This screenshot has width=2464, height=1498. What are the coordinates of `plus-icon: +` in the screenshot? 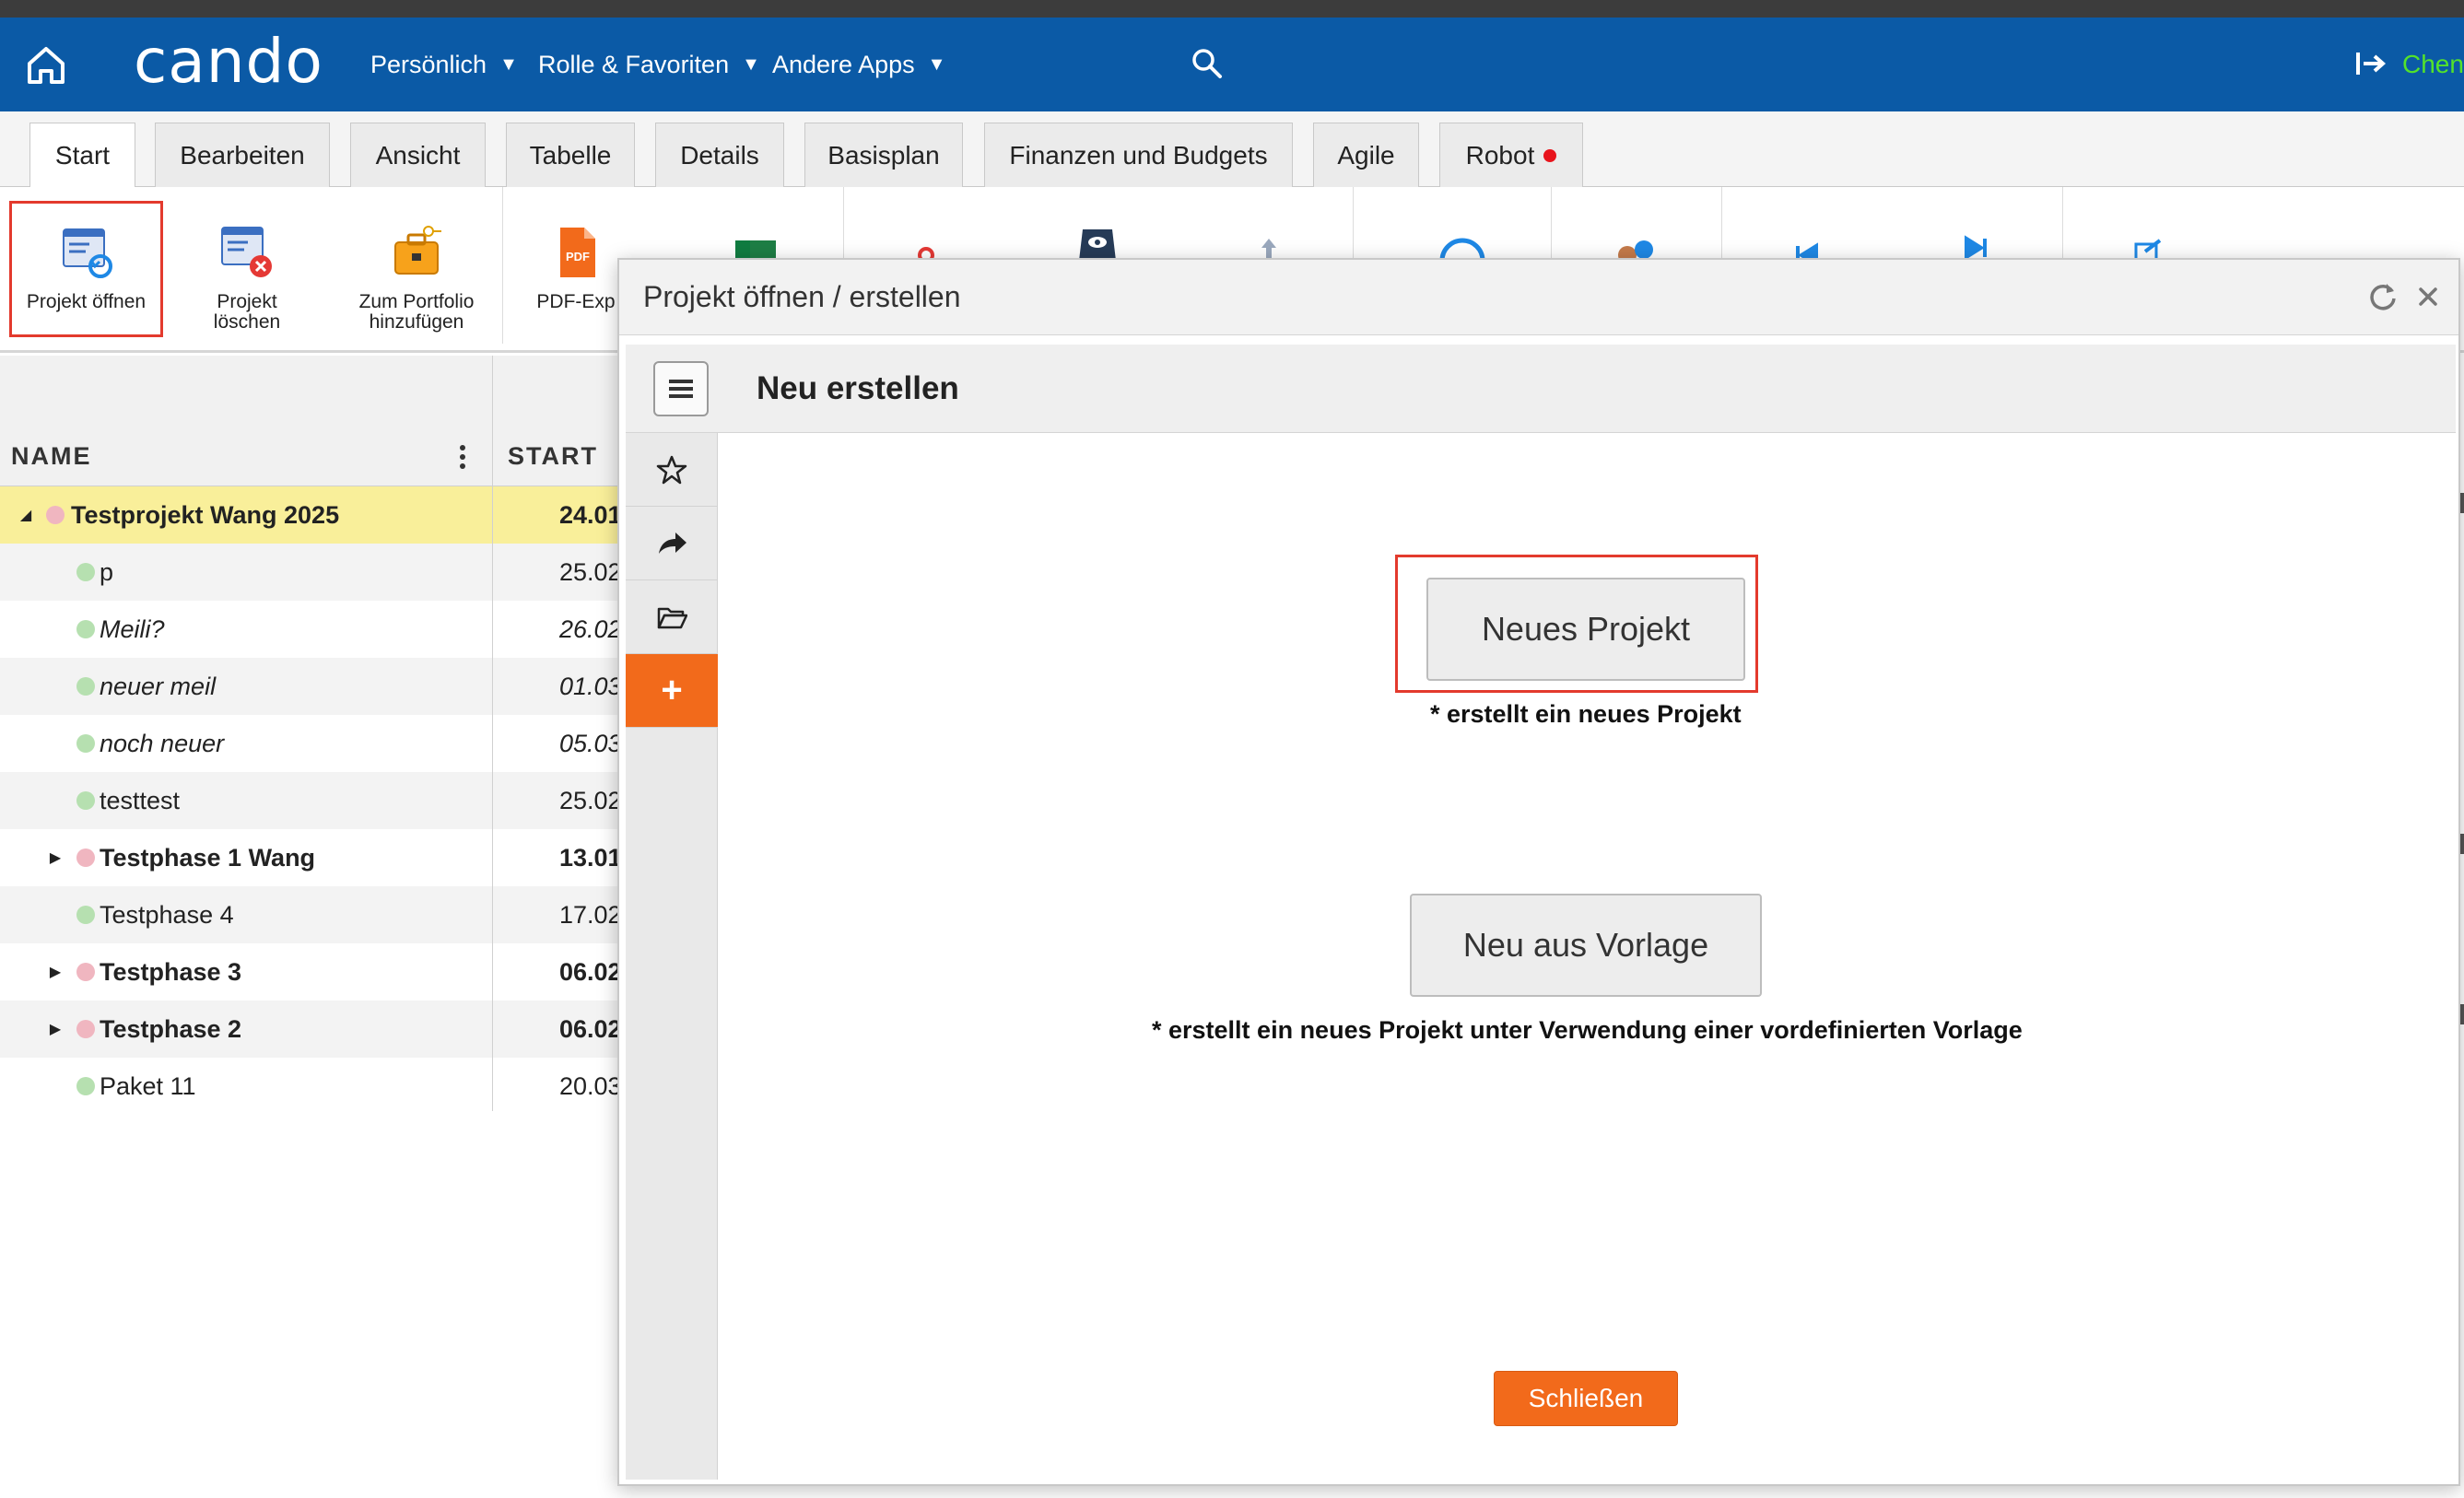 It's located at (672, 690).